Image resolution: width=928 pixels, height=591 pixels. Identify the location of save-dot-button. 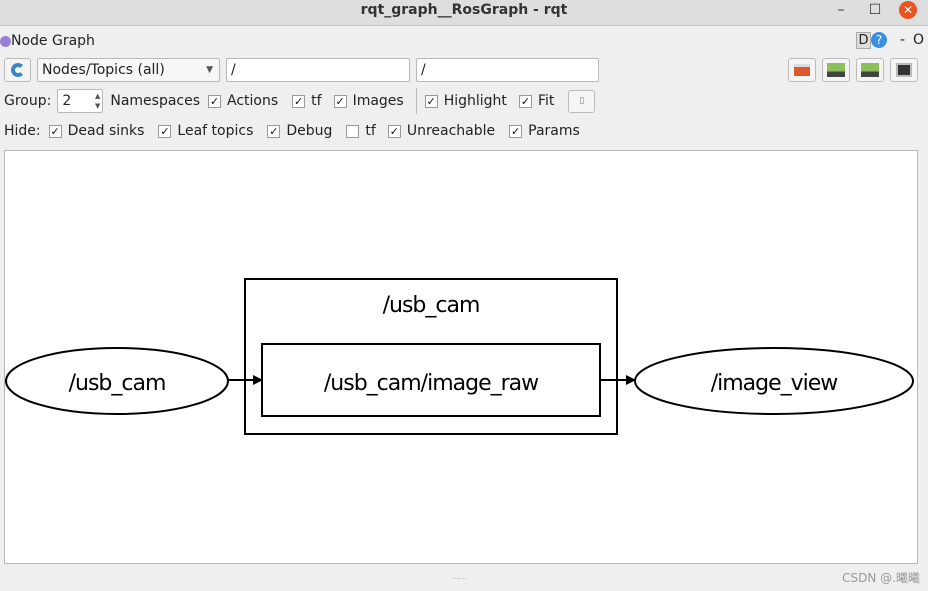
(836, 70).